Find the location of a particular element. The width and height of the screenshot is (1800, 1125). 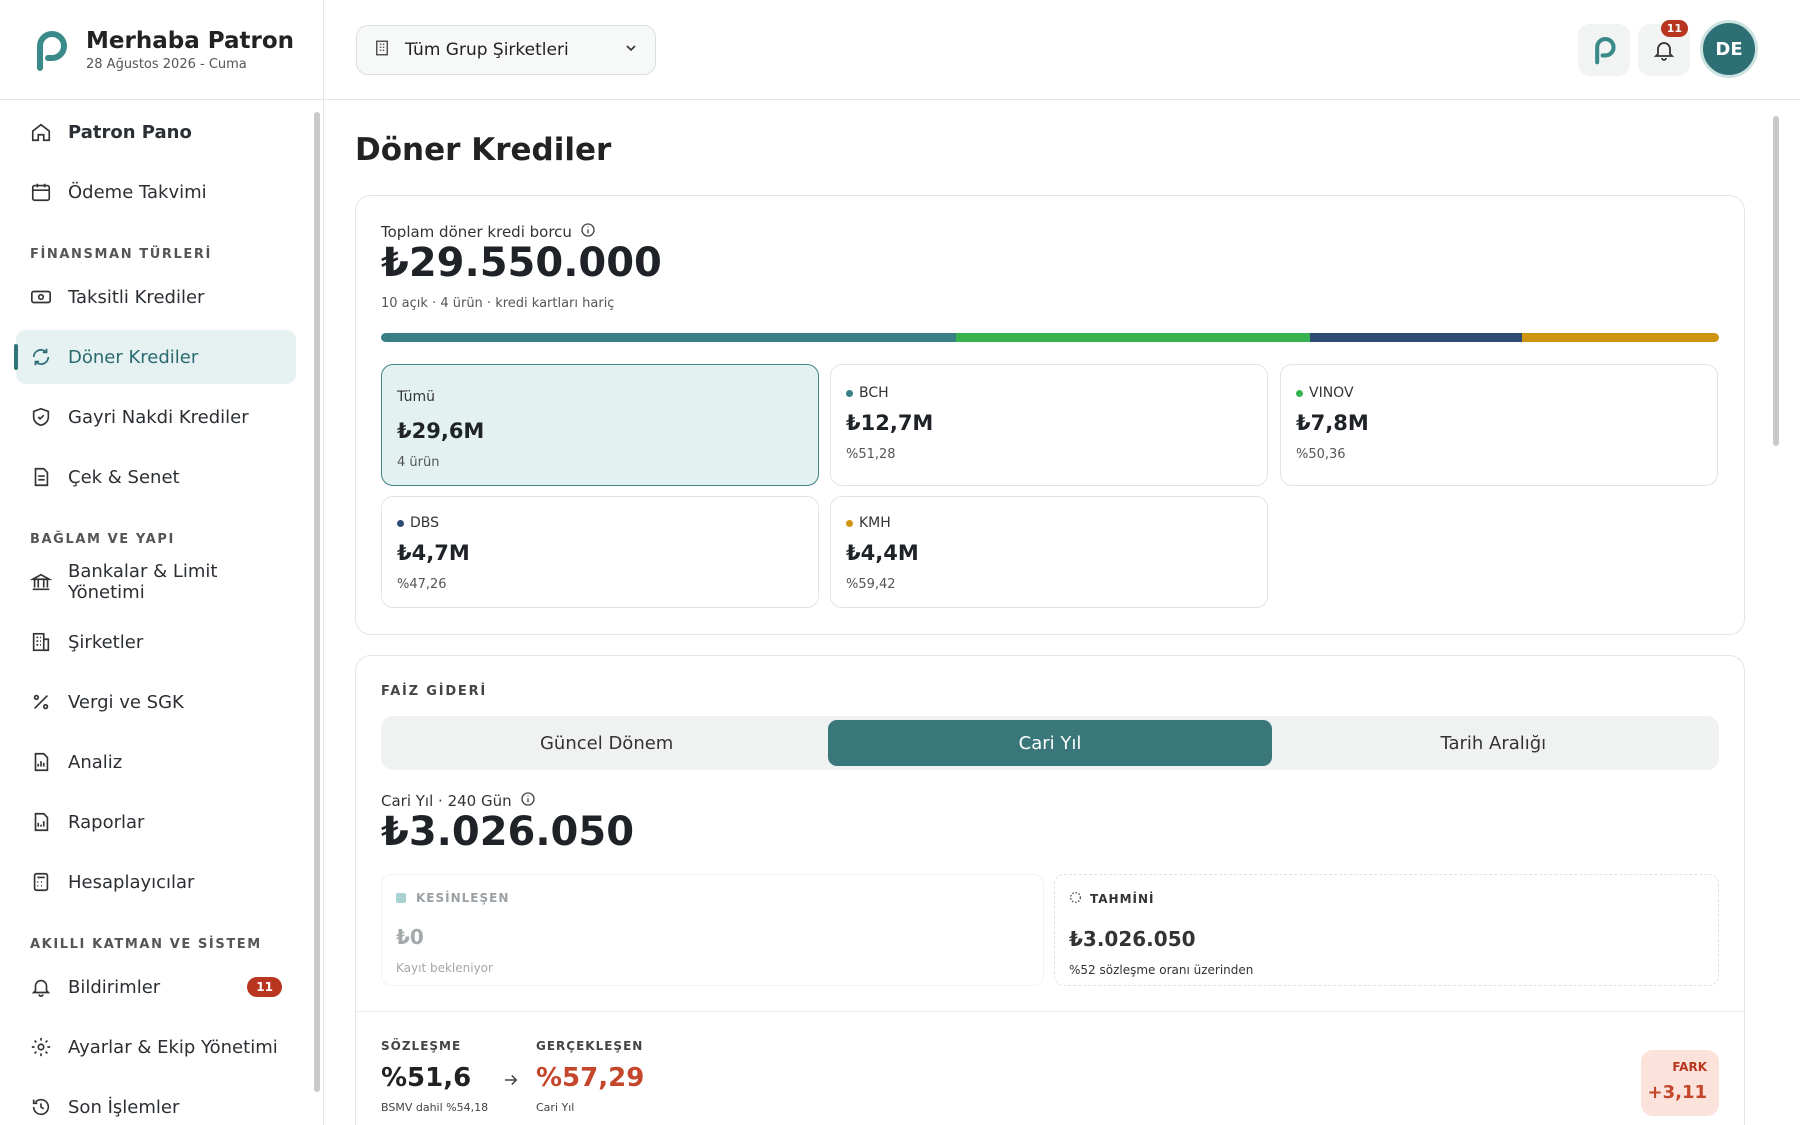

section-title-context: BAĞLAM VE YAPI is located at coordinates (102, 539).